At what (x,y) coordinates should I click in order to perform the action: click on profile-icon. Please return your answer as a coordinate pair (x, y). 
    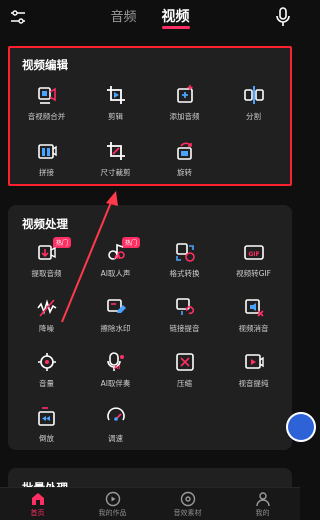
    Looking at the image, I should click on (262, 499).